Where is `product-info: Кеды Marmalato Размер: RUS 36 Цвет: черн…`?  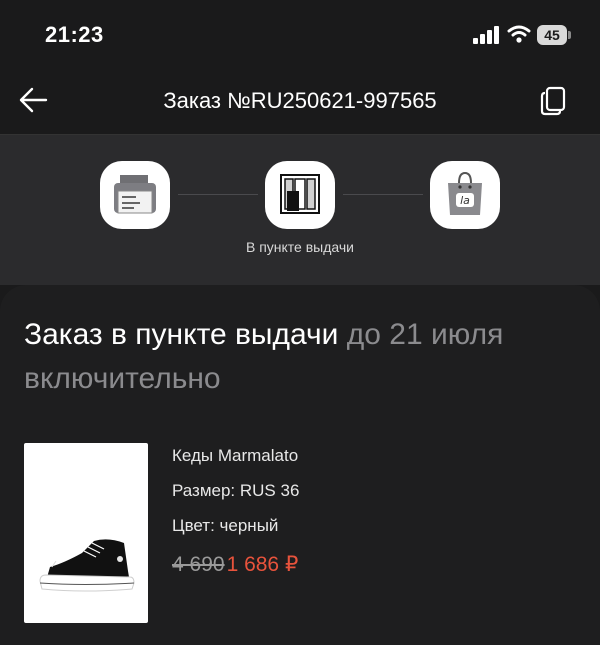 product-info: Кеды Marmalato Размер: RUS 36 Цвет: черн… is located at coordinates (372, 511).